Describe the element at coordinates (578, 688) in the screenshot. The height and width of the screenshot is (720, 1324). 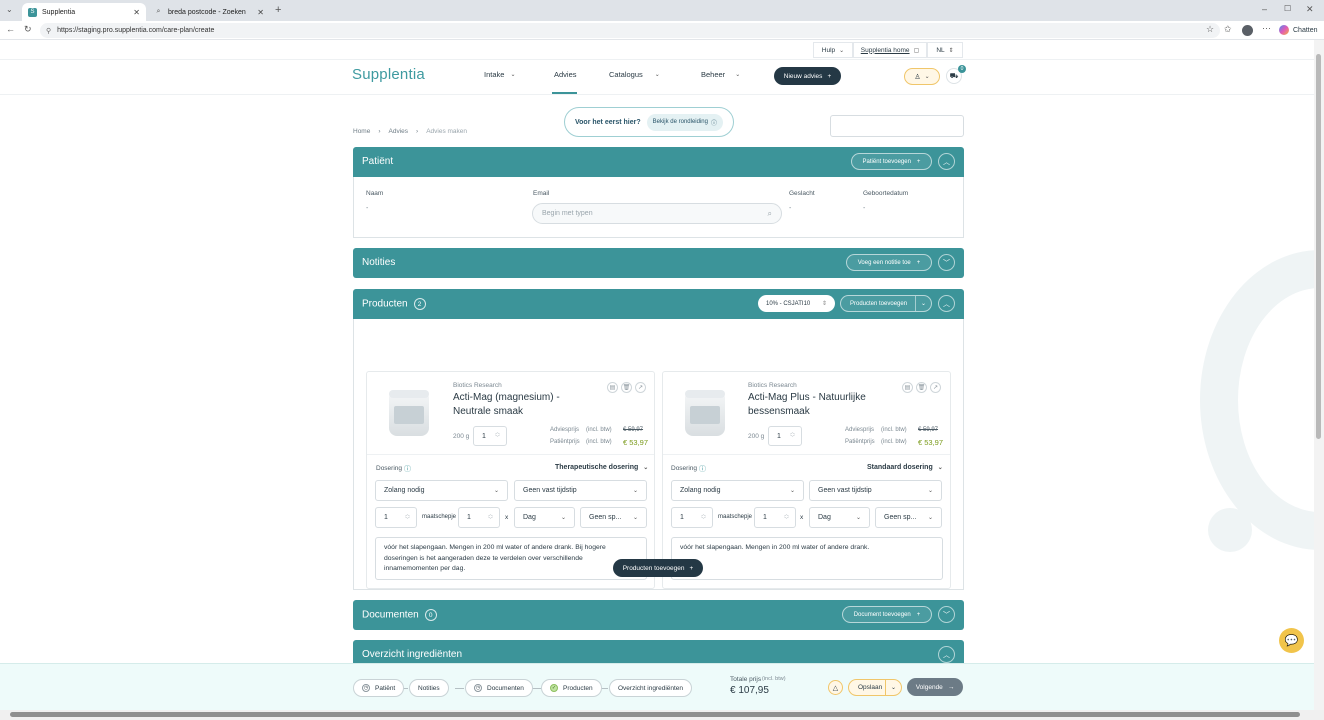
I see `step-label: Producten` at that location.